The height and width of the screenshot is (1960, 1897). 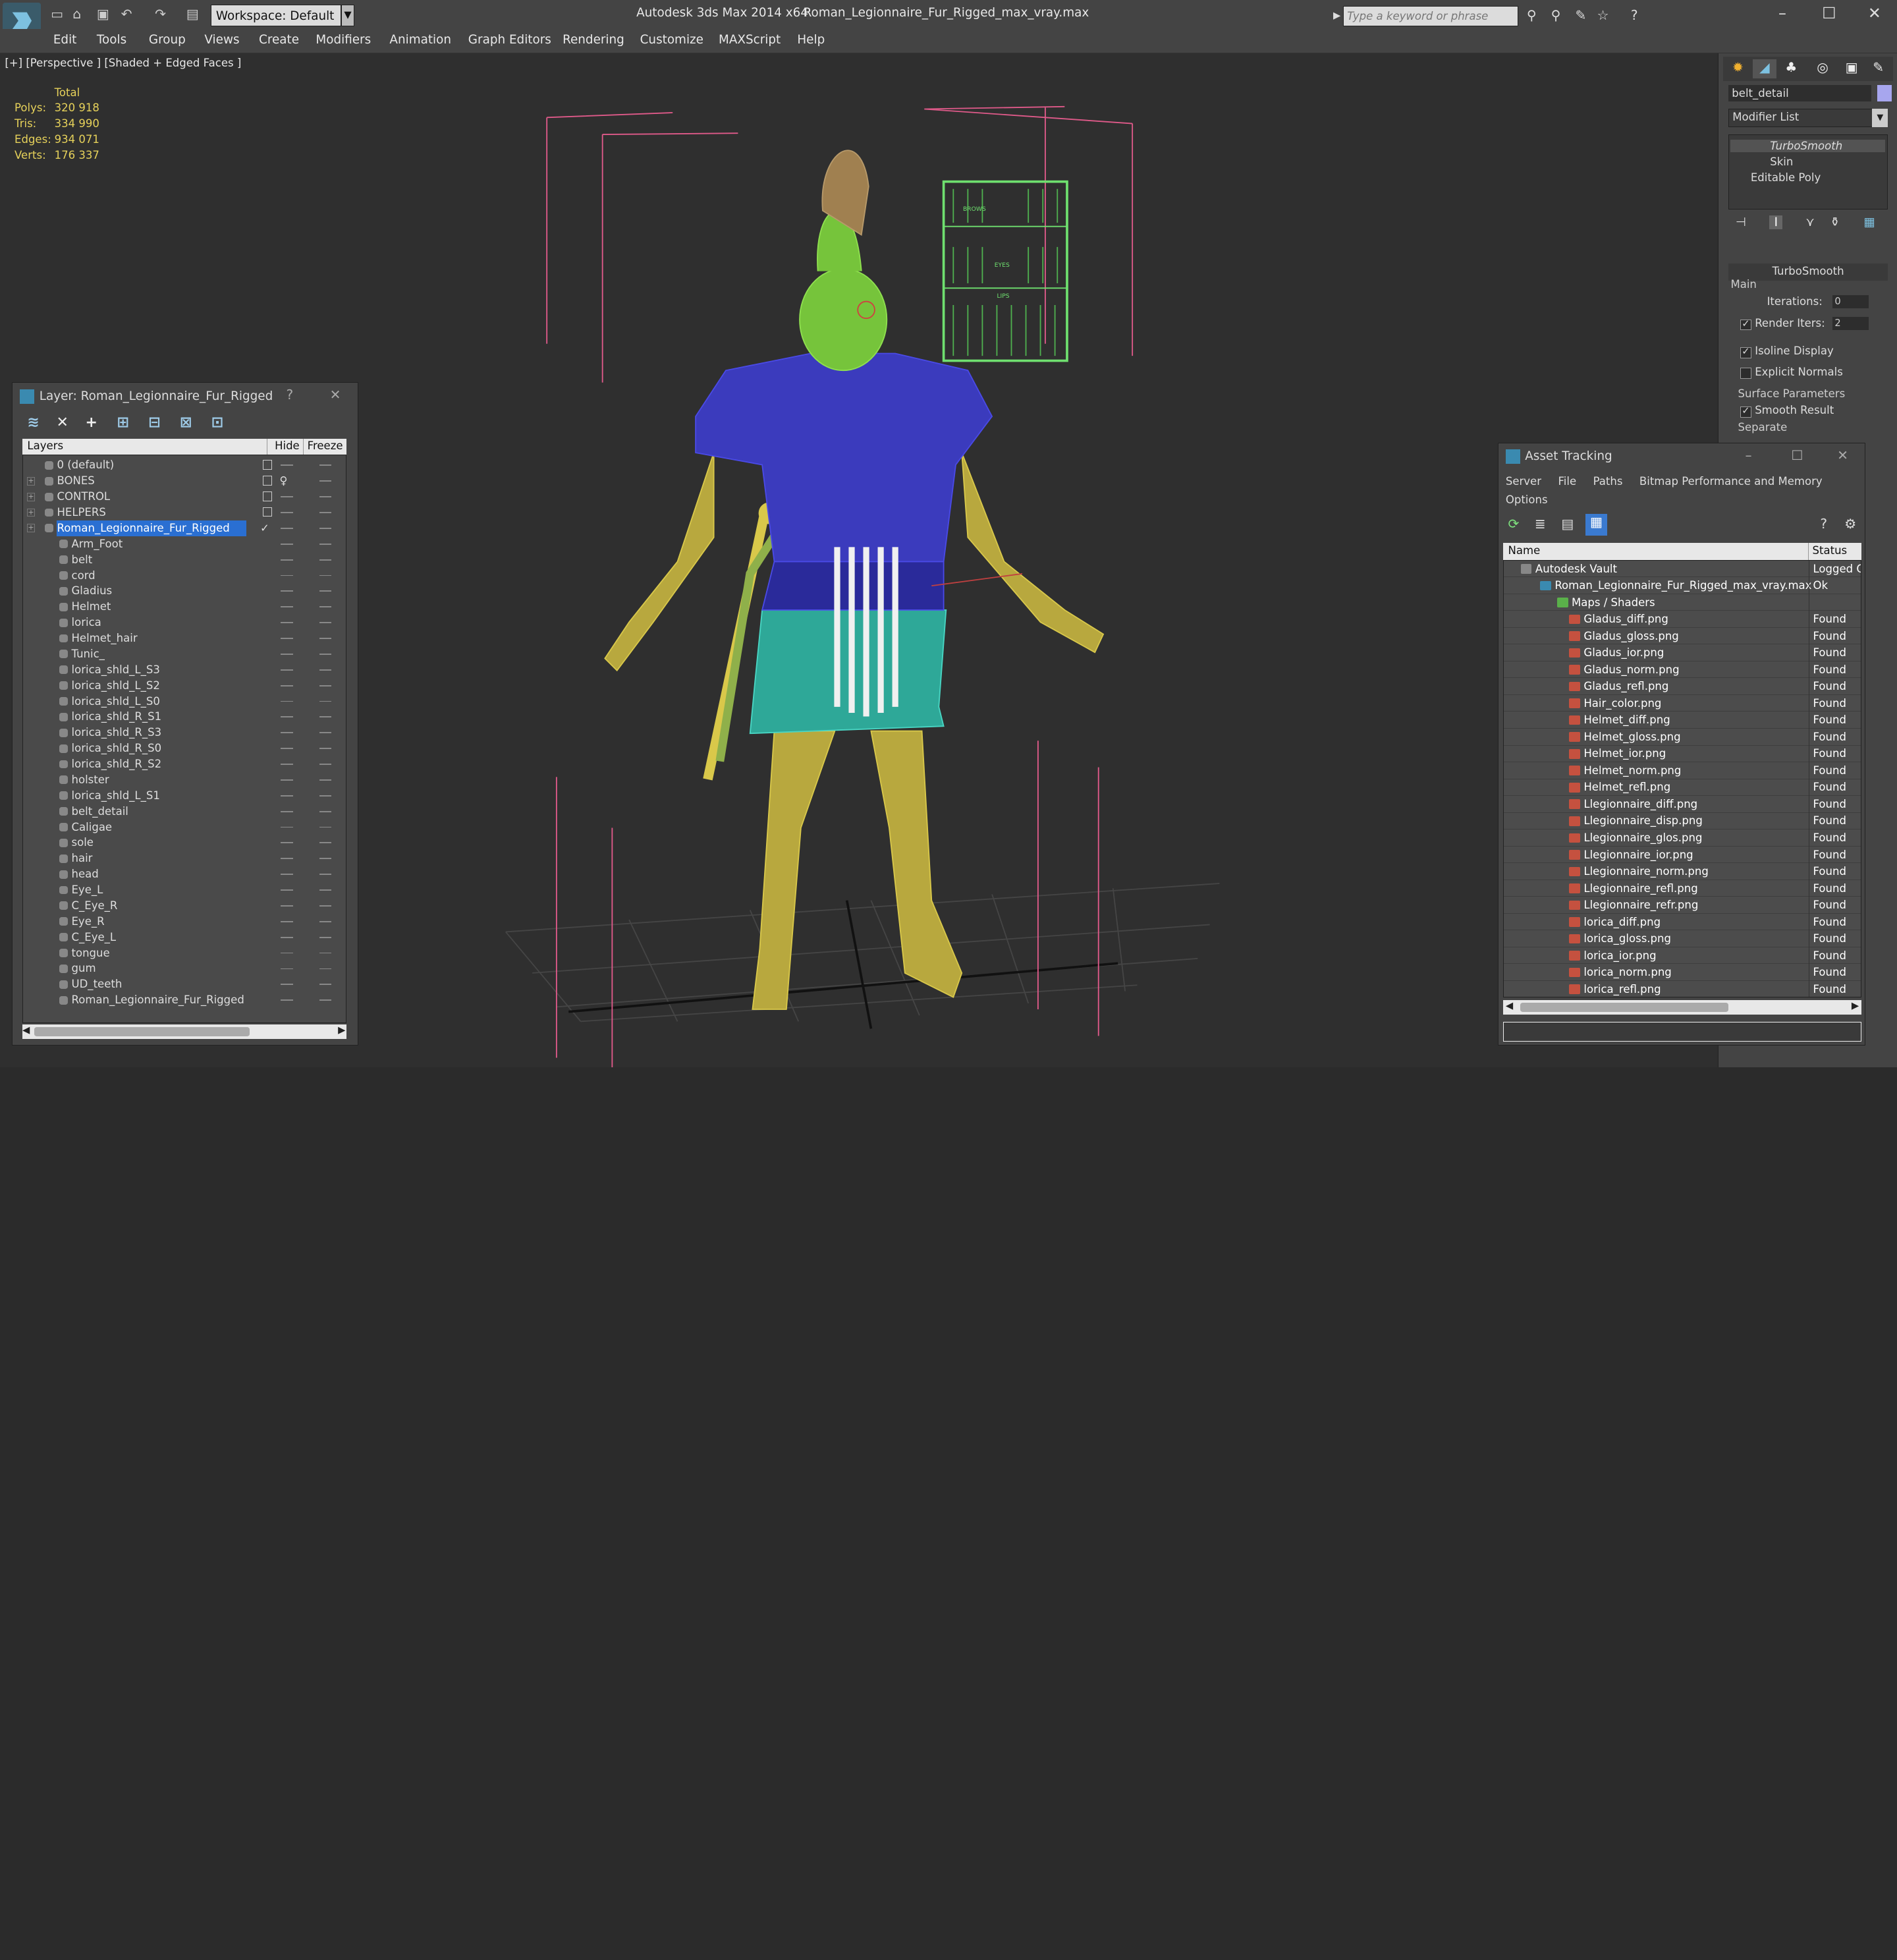 I want to click on create-tab-icon: ✹, so click(x=1738, y=68).